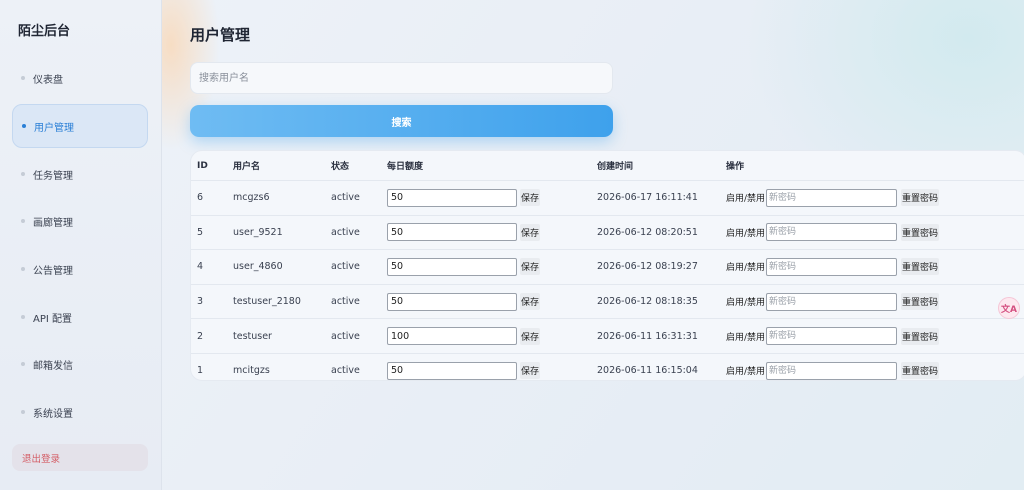 The width and height of the screenshot is (1024, 490). What do you see at coordinates (212, 336) in the screenshot?
I see `cell-id: 2` at bounding box center [212, 336].